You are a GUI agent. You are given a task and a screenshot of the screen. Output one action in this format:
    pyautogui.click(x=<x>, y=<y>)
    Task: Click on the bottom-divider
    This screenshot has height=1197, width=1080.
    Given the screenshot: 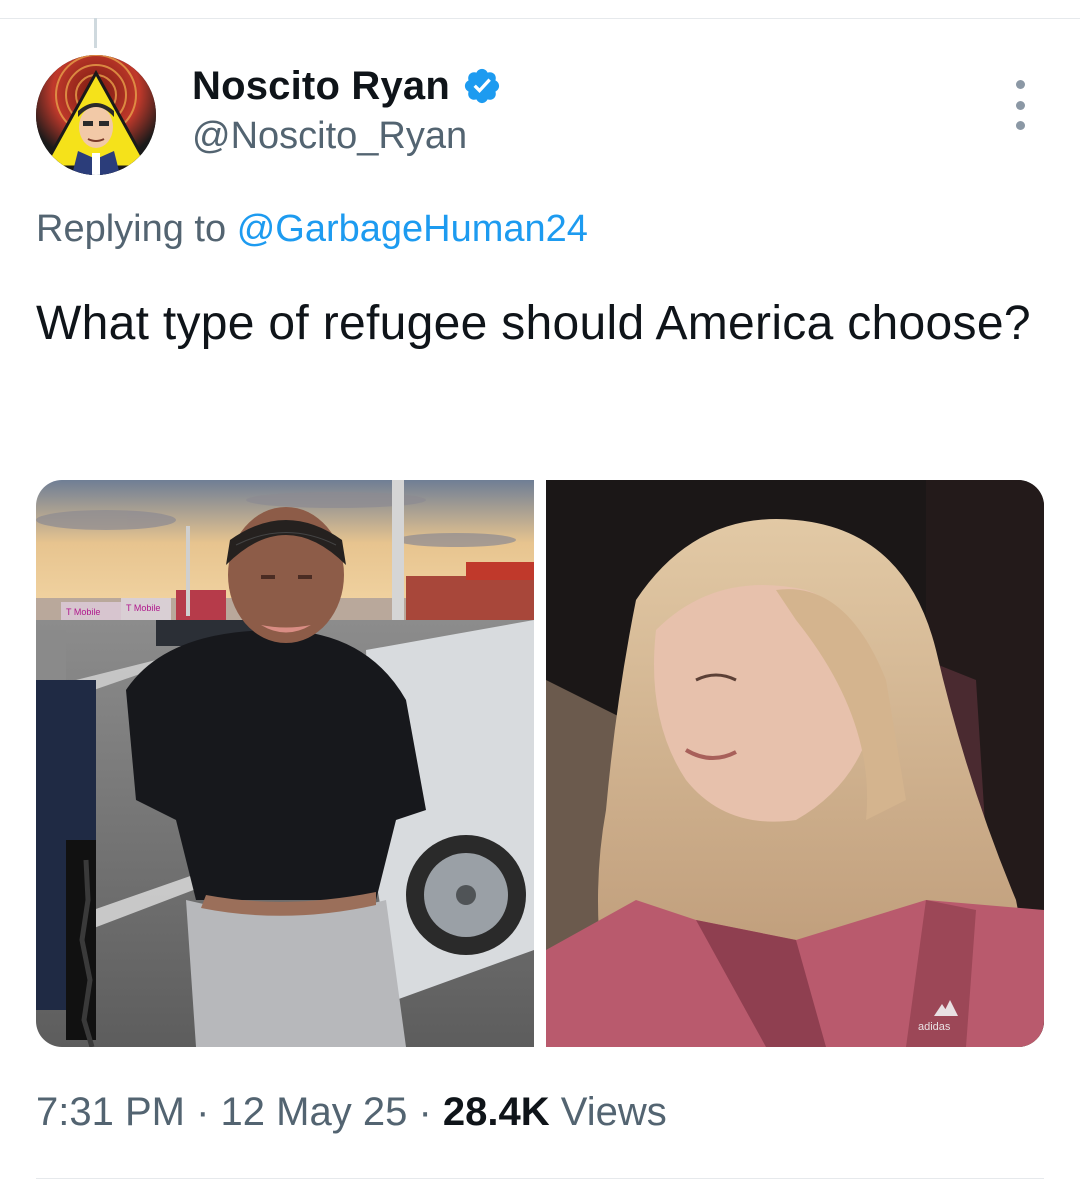 What is the action you would take?
    pyautogui.click(x=540, y=1178)
    